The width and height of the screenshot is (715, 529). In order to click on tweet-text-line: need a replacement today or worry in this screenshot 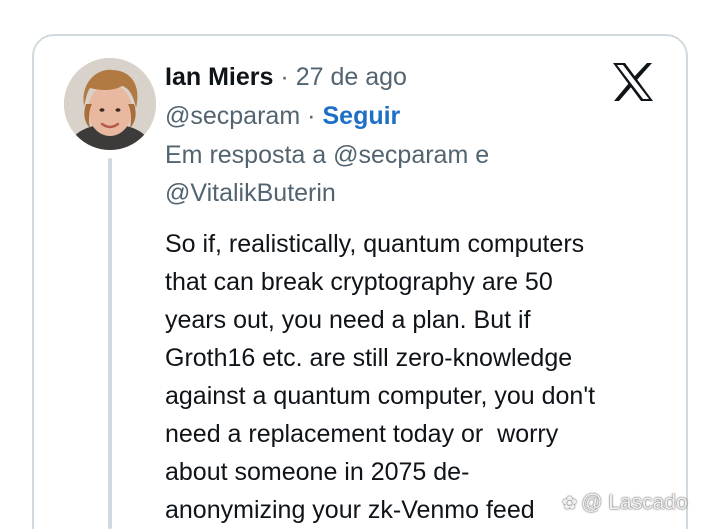, I will do `click(362, 434)`.